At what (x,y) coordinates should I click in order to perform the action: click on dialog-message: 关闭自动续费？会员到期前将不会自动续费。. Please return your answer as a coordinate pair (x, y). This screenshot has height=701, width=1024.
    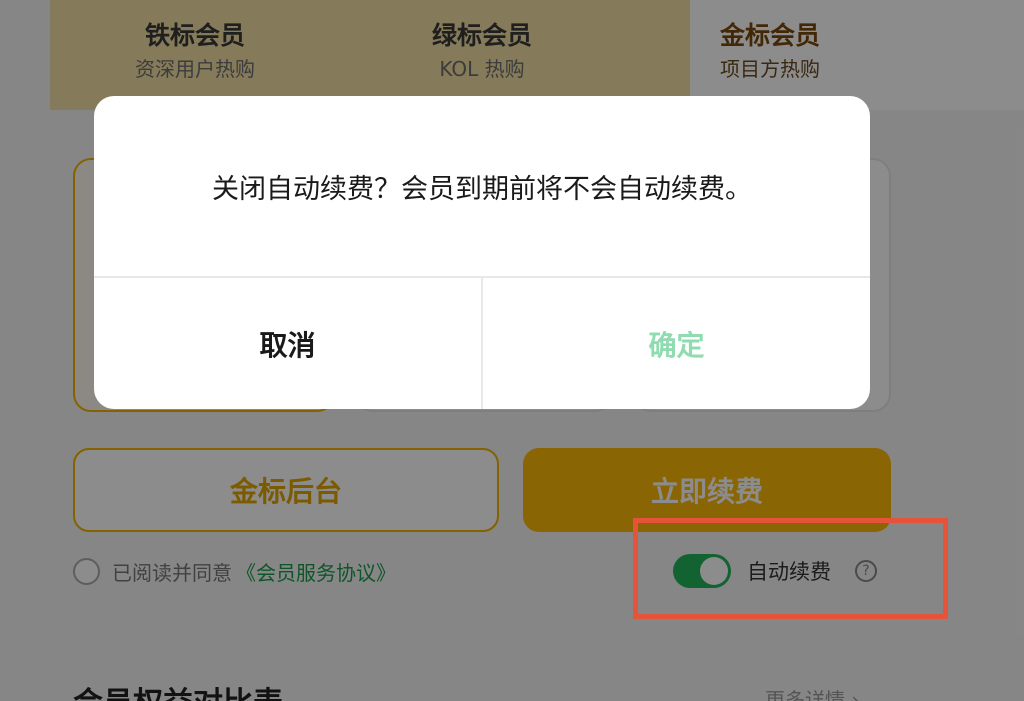
    Looking at the image, I should click on (482, 189).